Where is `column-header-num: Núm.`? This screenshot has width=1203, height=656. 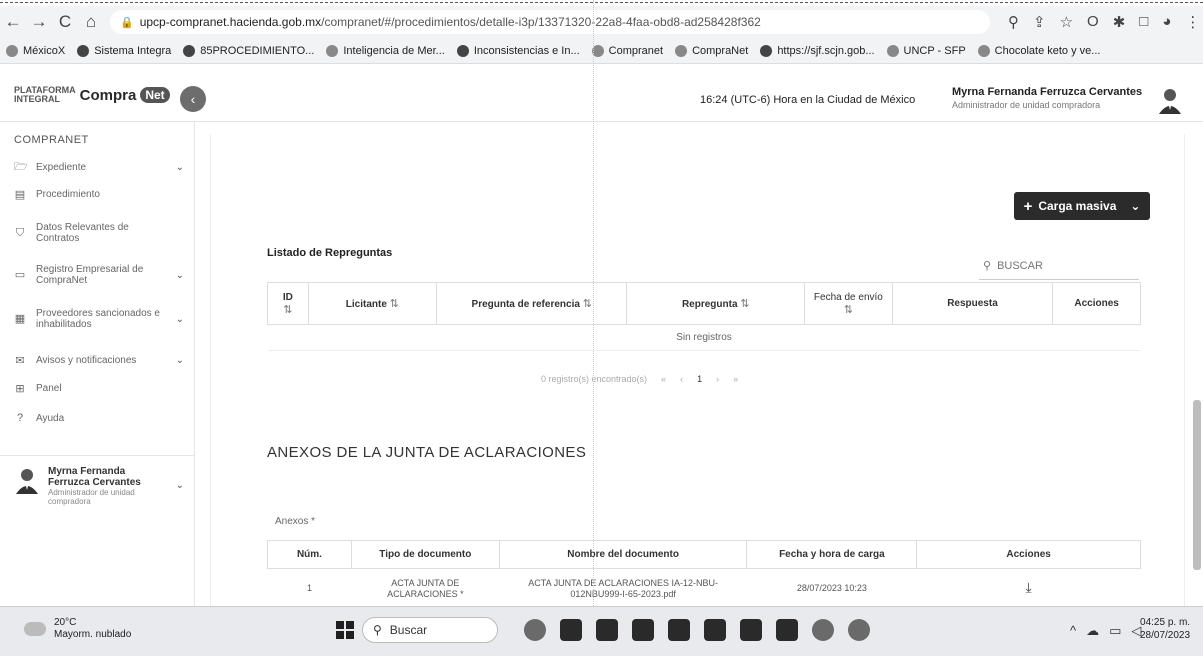
column-header-num: Núm. is located at coordinates (309, 554).